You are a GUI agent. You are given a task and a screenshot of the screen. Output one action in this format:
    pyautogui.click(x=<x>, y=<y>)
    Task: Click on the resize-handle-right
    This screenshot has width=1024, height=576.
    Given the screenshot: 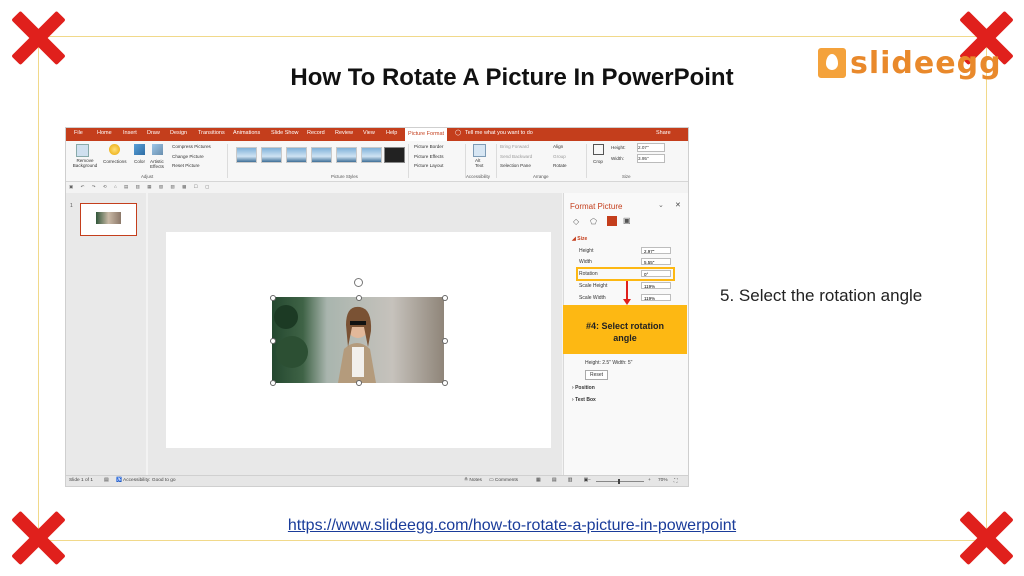 What is the action you would take?
    pyautogui.click(x=445, y=341)
    